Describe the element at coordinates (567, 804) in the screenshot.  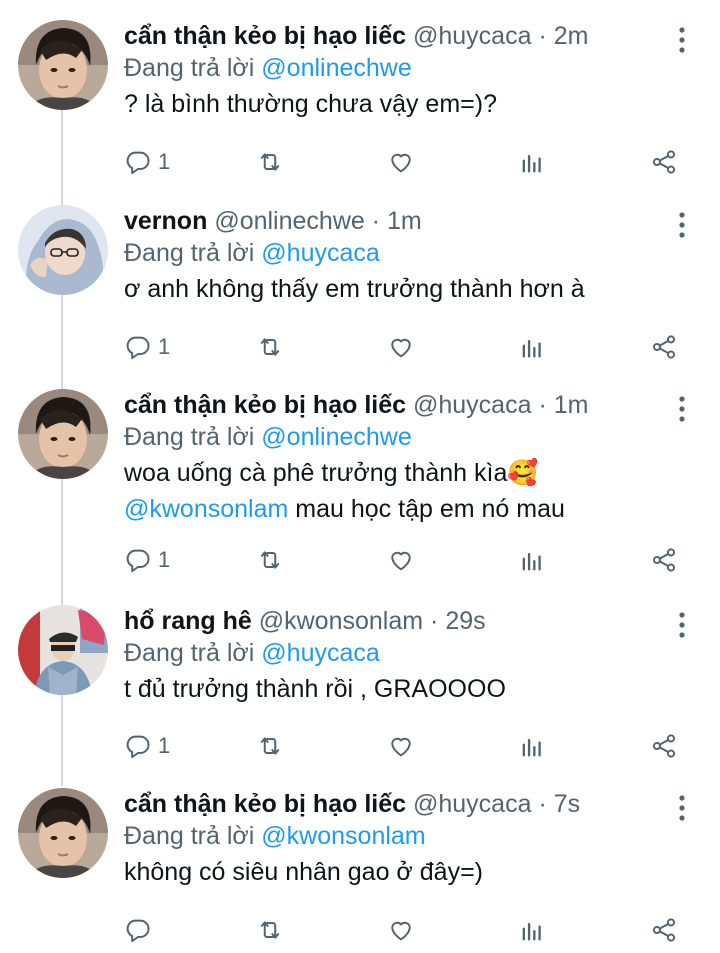
I see `timestamp: 7s` at that location.